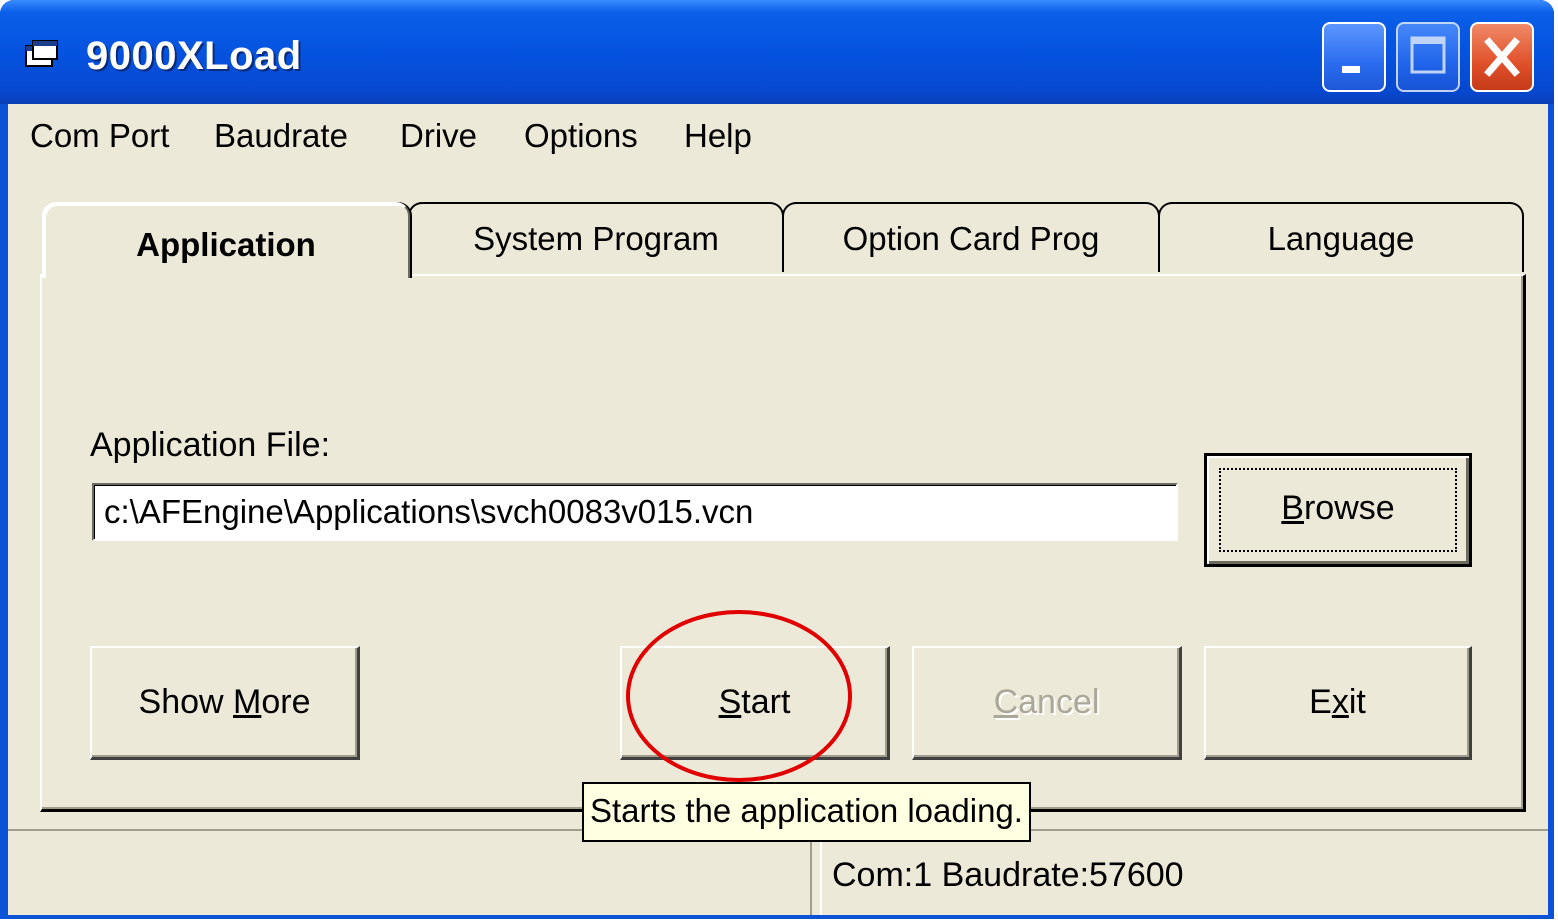  What do you see at coordinates (247, 702) in the screenshot?
I see `show-more-accelerator: M` at bounding box center [247, 702].